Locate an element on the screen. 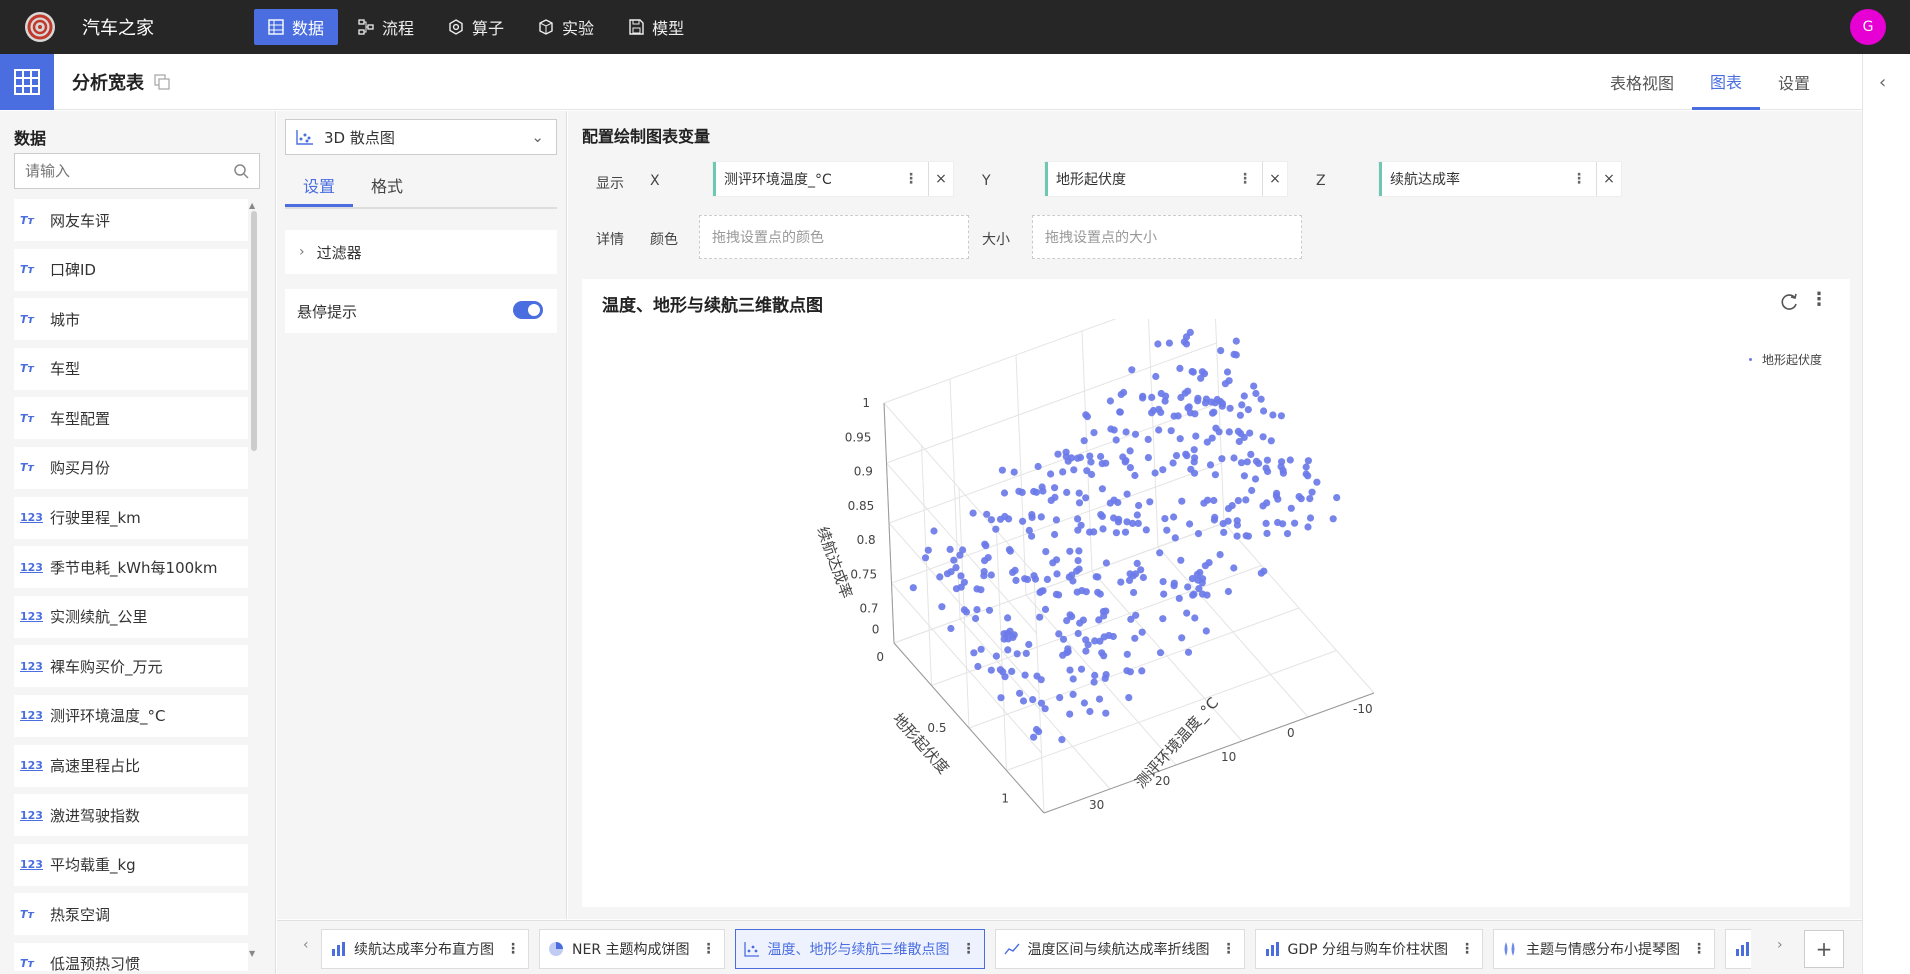 This screenshot has height=974, width=1910. nav-item-1: 流程 is located at coordinates (386, 27).